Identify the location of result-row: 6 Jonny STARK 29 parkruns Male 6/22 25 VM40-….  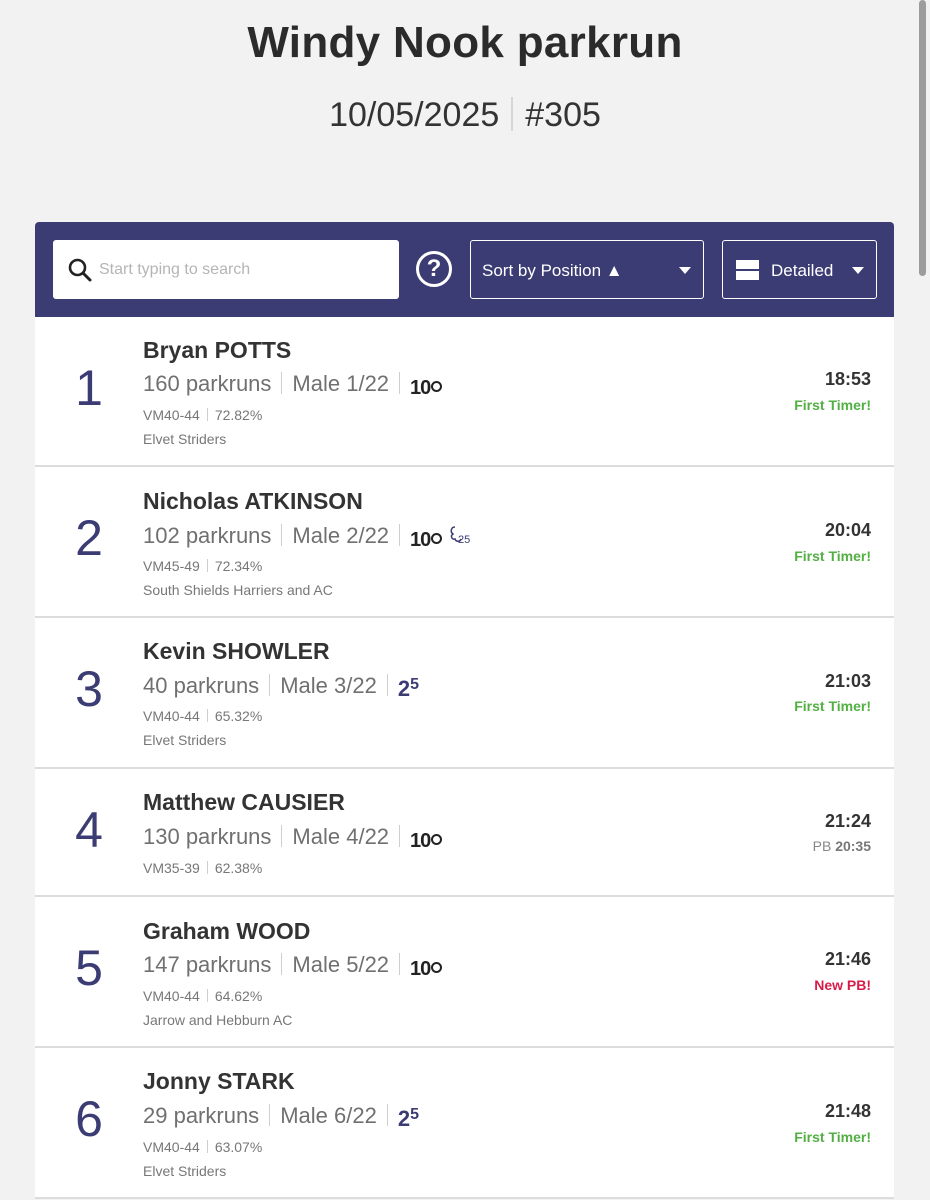
(464, 1123).